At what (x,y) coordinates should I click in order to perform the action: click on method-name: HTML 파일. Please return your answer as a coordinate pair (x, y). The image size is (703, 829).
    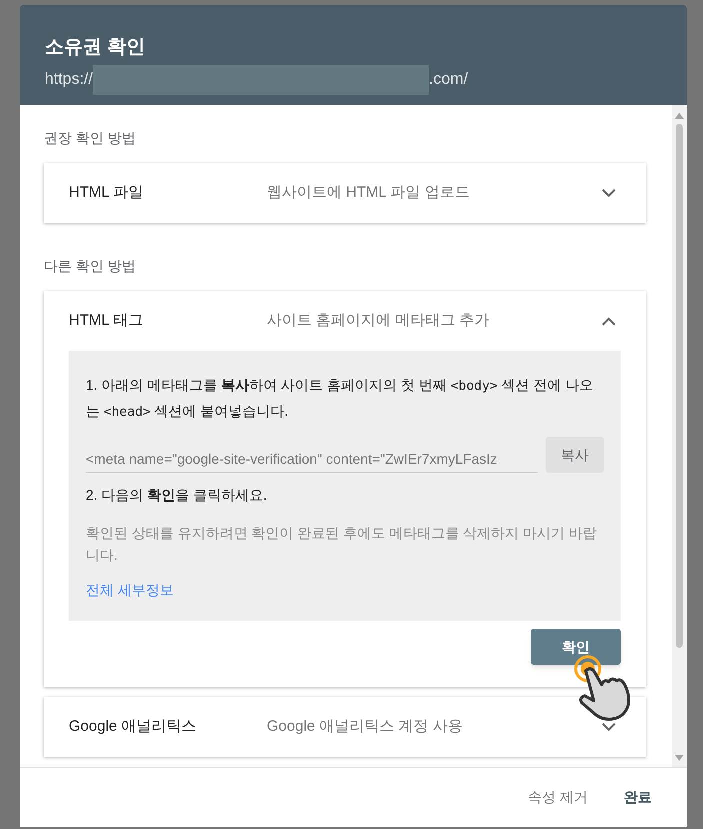
    Looking at the image, I should click on (106, 192).